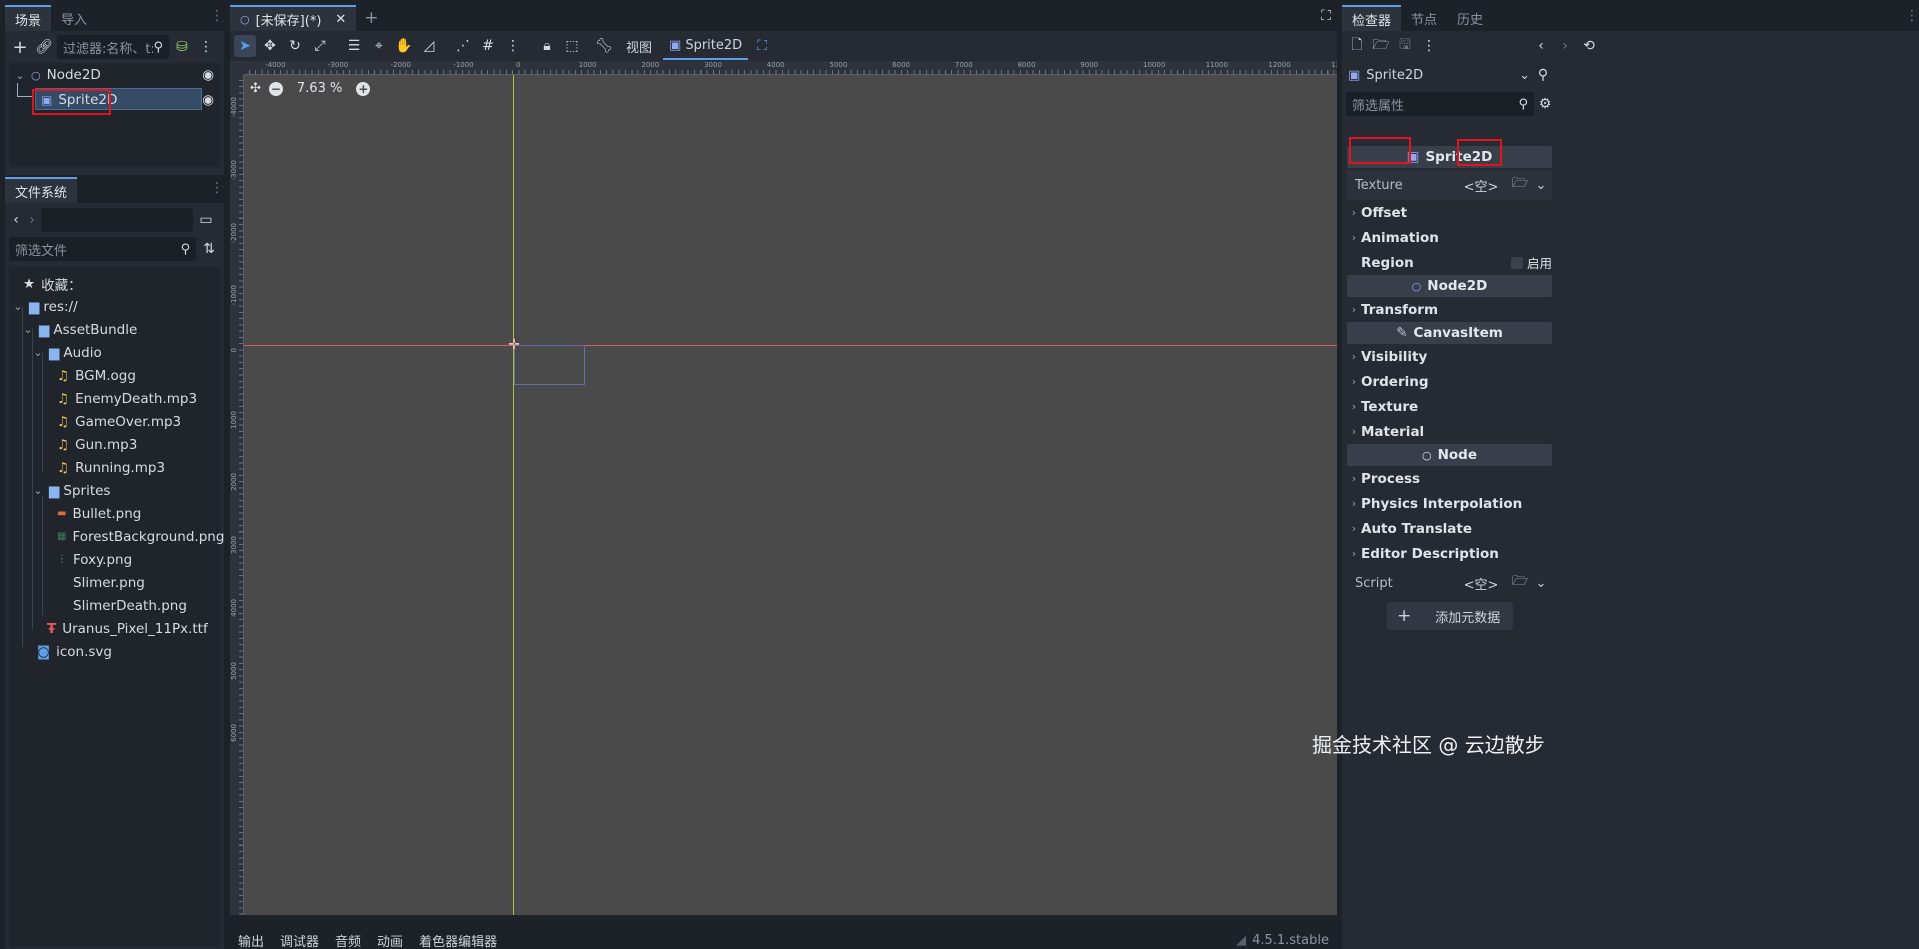 The image size is (1919, 949). Describe the element at coordinates (275, 88) in the screenshot. I see `zoom-out-icon: −` at that location.